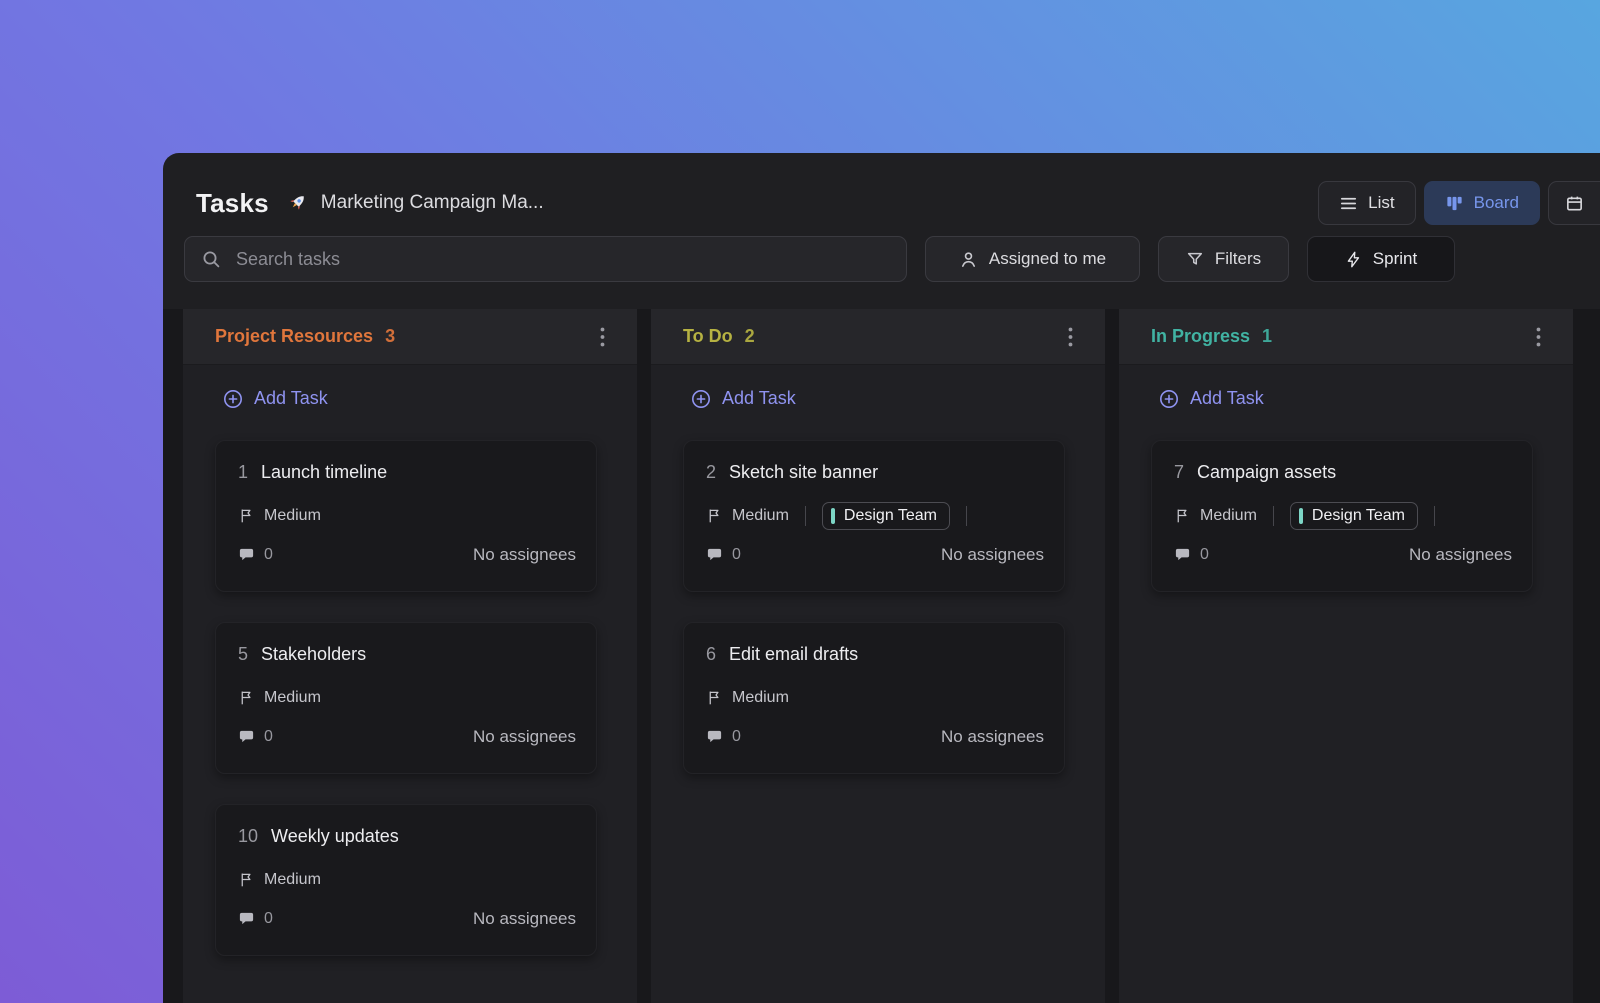 The height and width of the screenshot is (1003, 1600). What do you see at coordinates (335, 835) in the screenshot?
I see `task-title: Weekly updates` at bounding box center [335, 835].